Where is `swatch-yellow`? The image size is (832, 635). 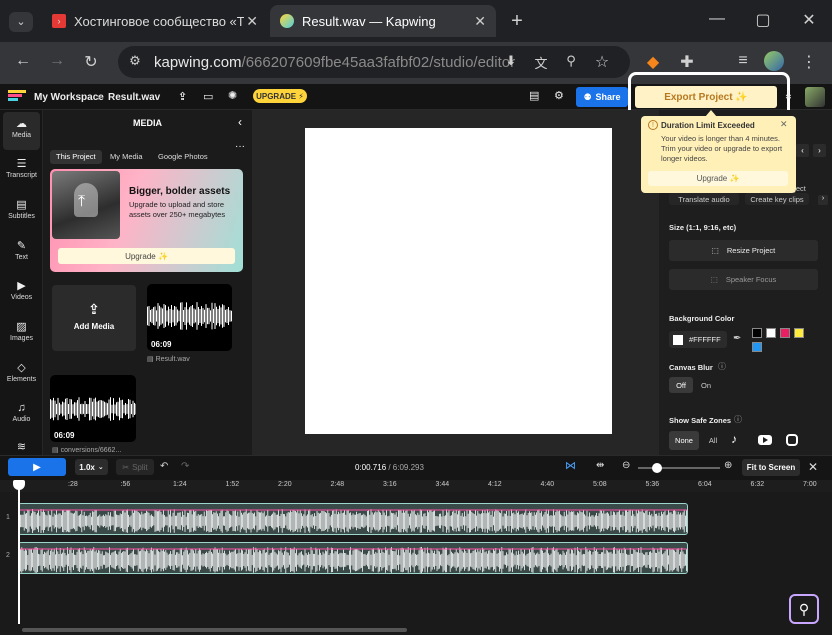
swatch-yellow is located at coordinates (799, 333).